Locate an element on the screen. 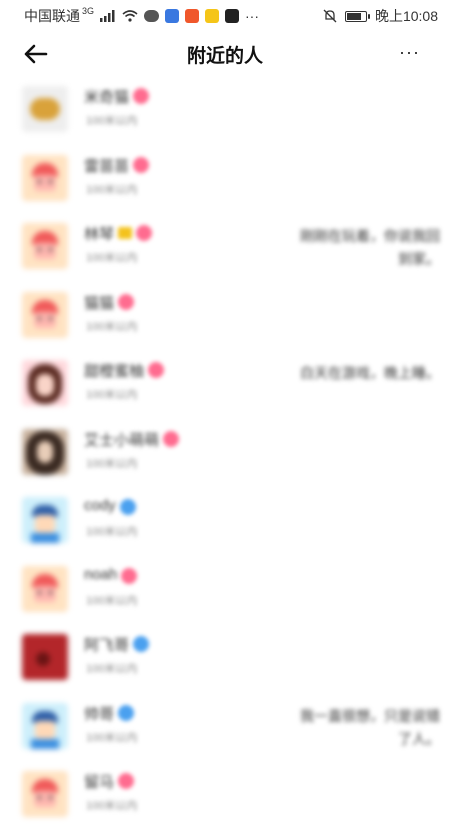 This screenshot has height=830, width=450. list-item: cody 100米以内 is located at coordinates (225, 521).